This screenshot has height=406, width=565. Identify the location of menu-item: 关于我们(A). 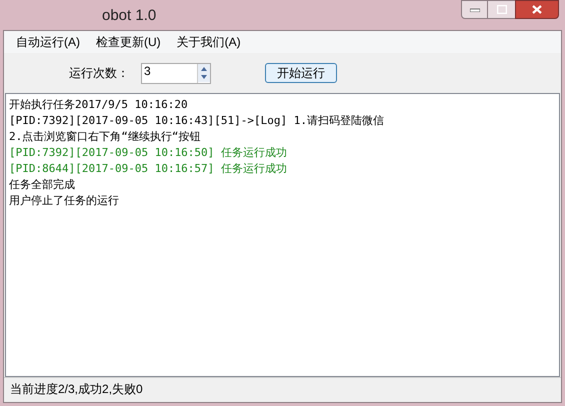
(208, 42).